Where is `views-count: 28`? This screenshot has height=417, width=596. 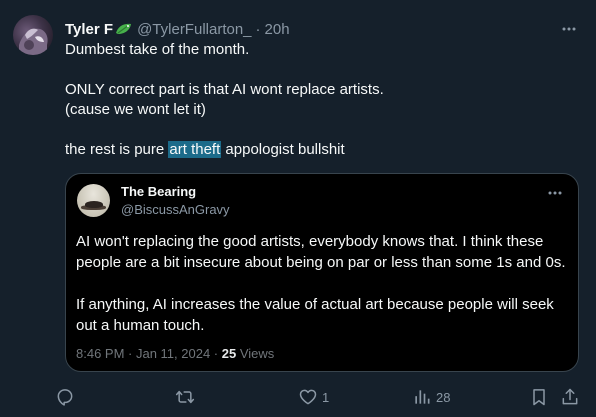 views-count: 28 is located at coordinates (443, 397).